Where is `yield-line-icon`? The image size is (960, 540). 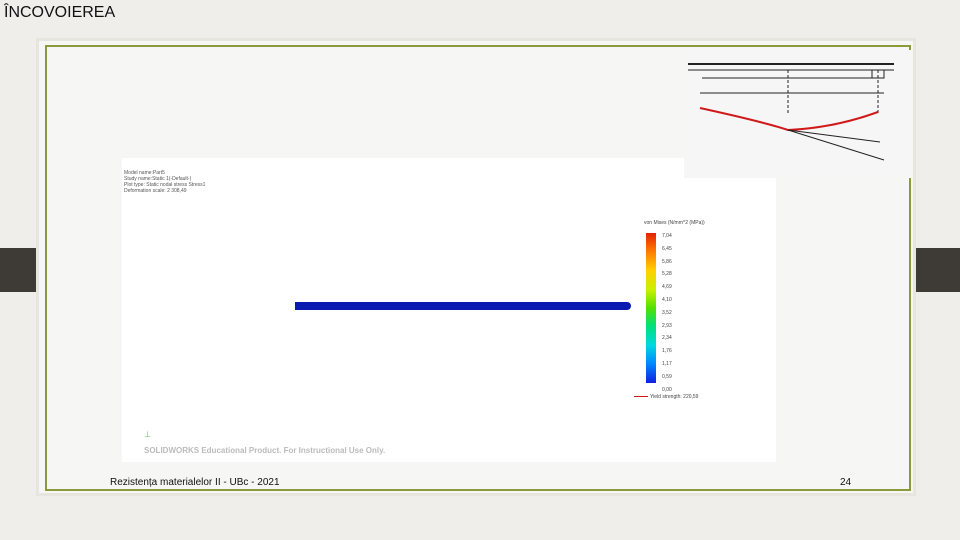 yield-line-icon is located at coordinates (641, 397).